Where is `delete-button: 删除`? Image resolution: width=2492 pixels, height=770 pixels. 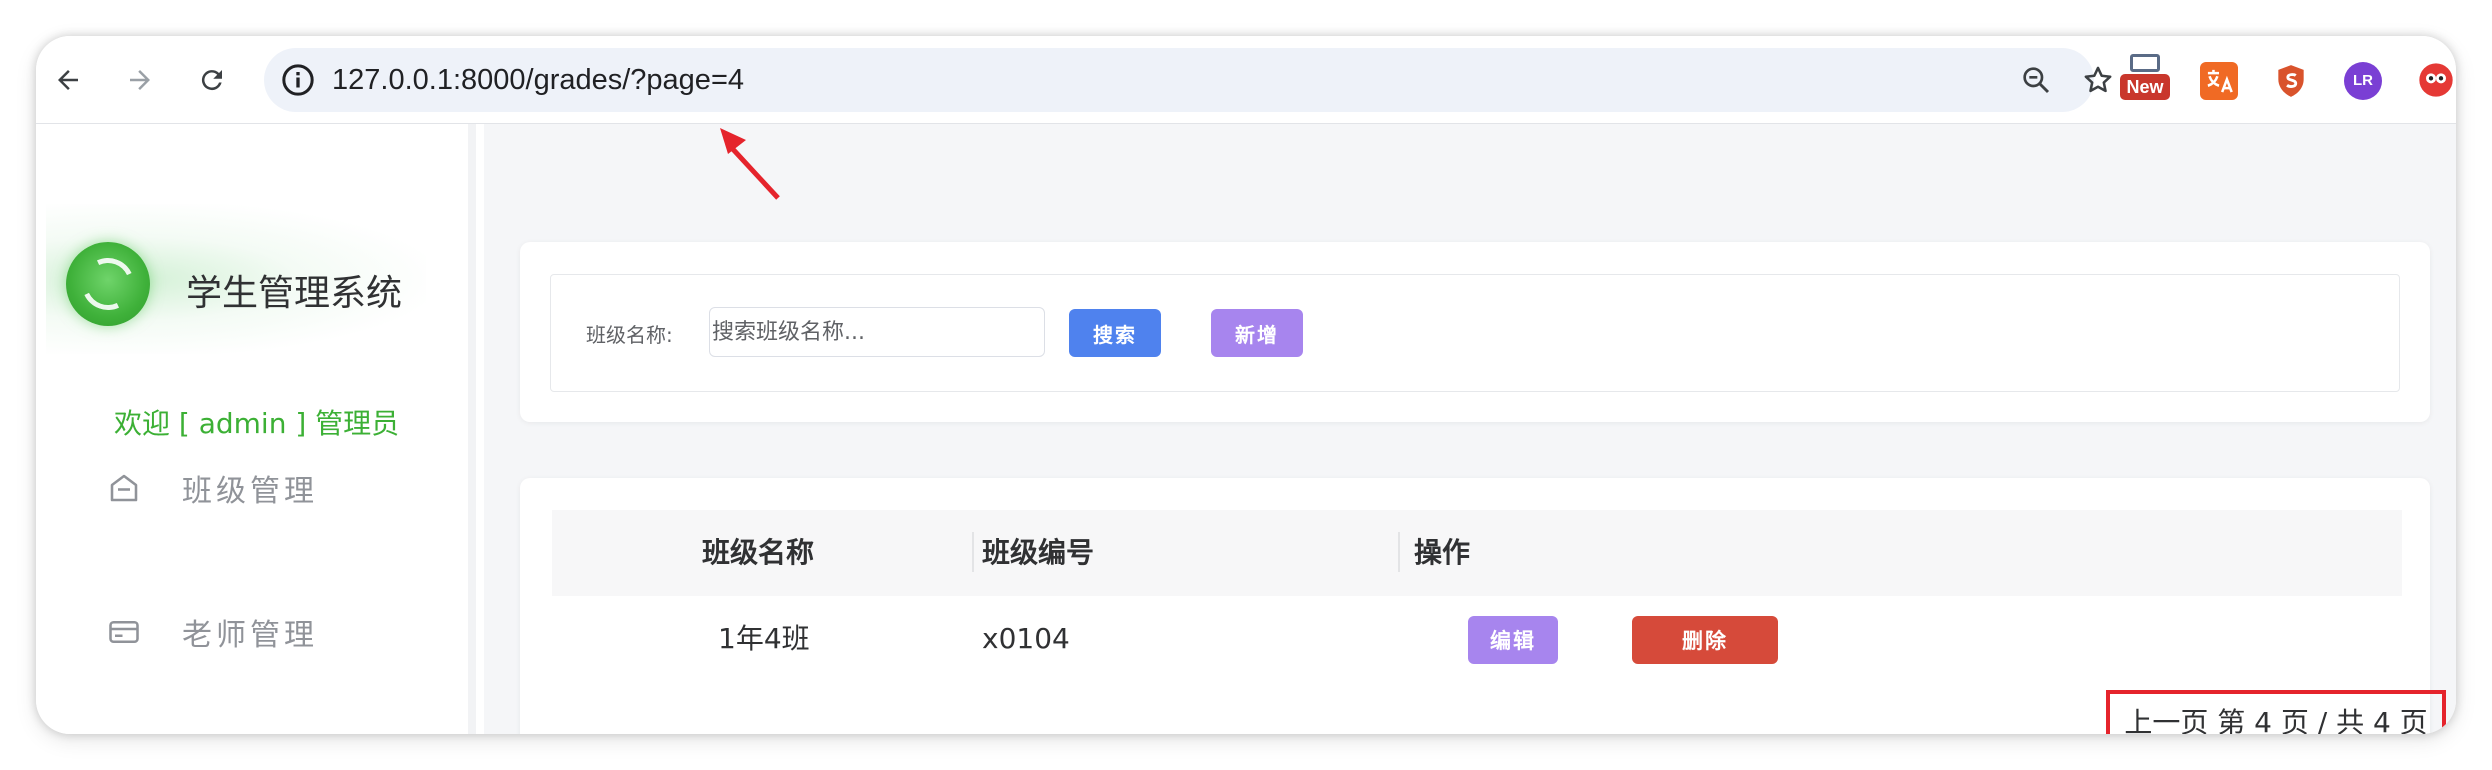 delete-button: 删除 is located at coordinates (1705, 640).